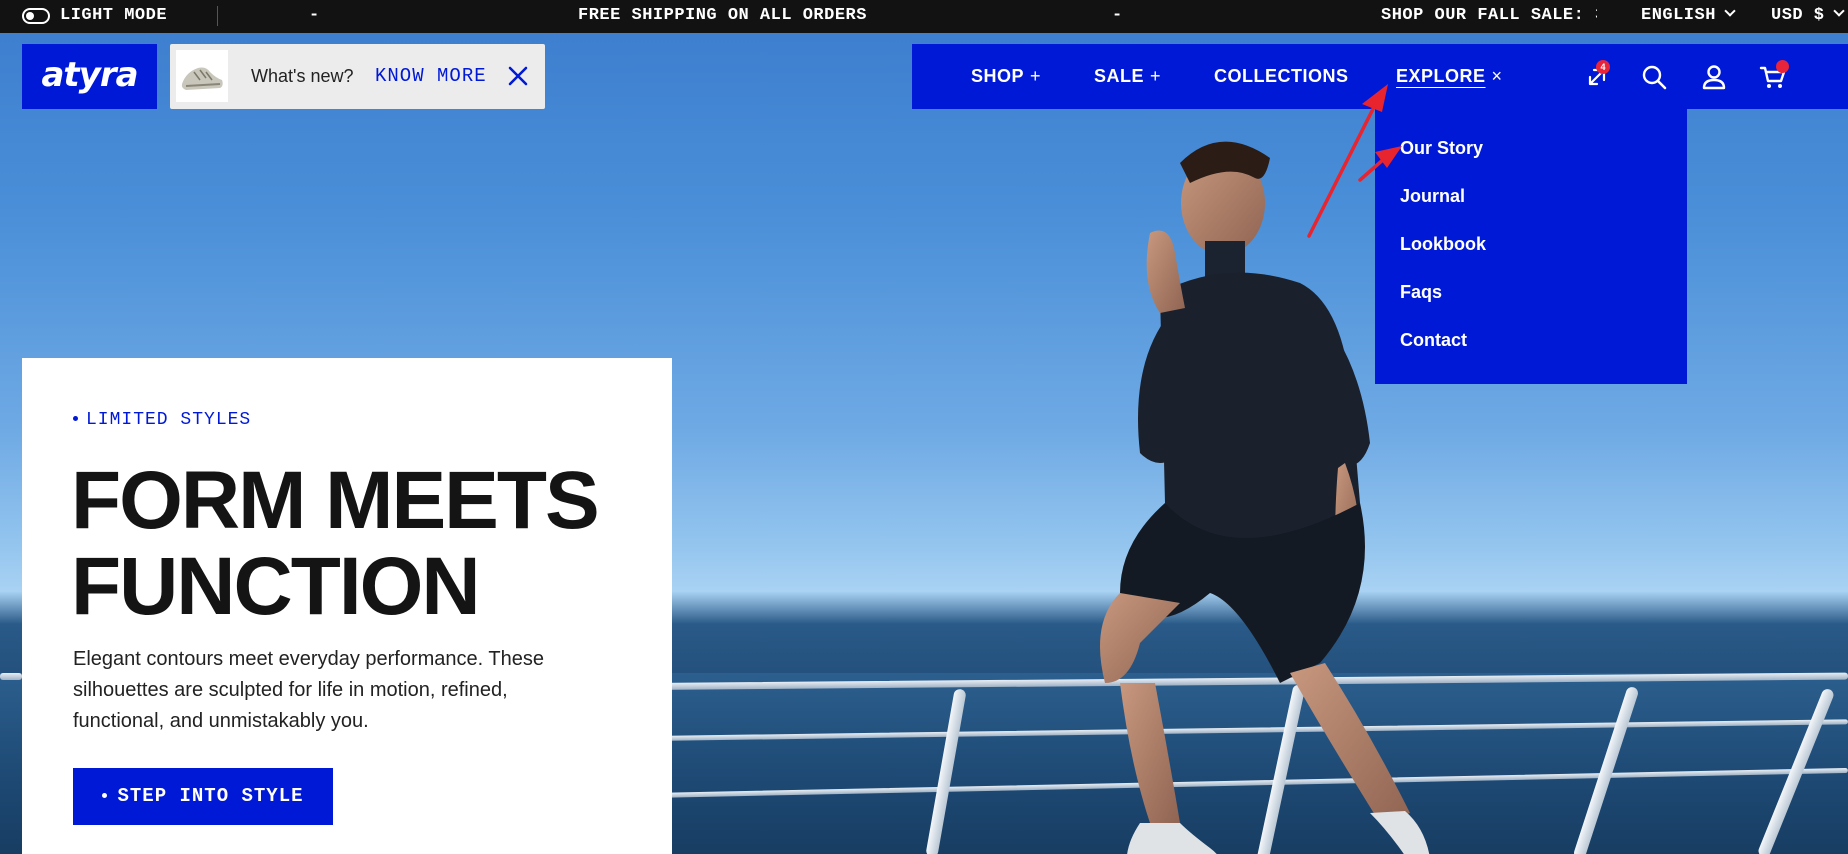 The image size is (1848, 854). Describe the element at coordinates (1714, 77) in the screenshot. I see `account-icon` at that location.